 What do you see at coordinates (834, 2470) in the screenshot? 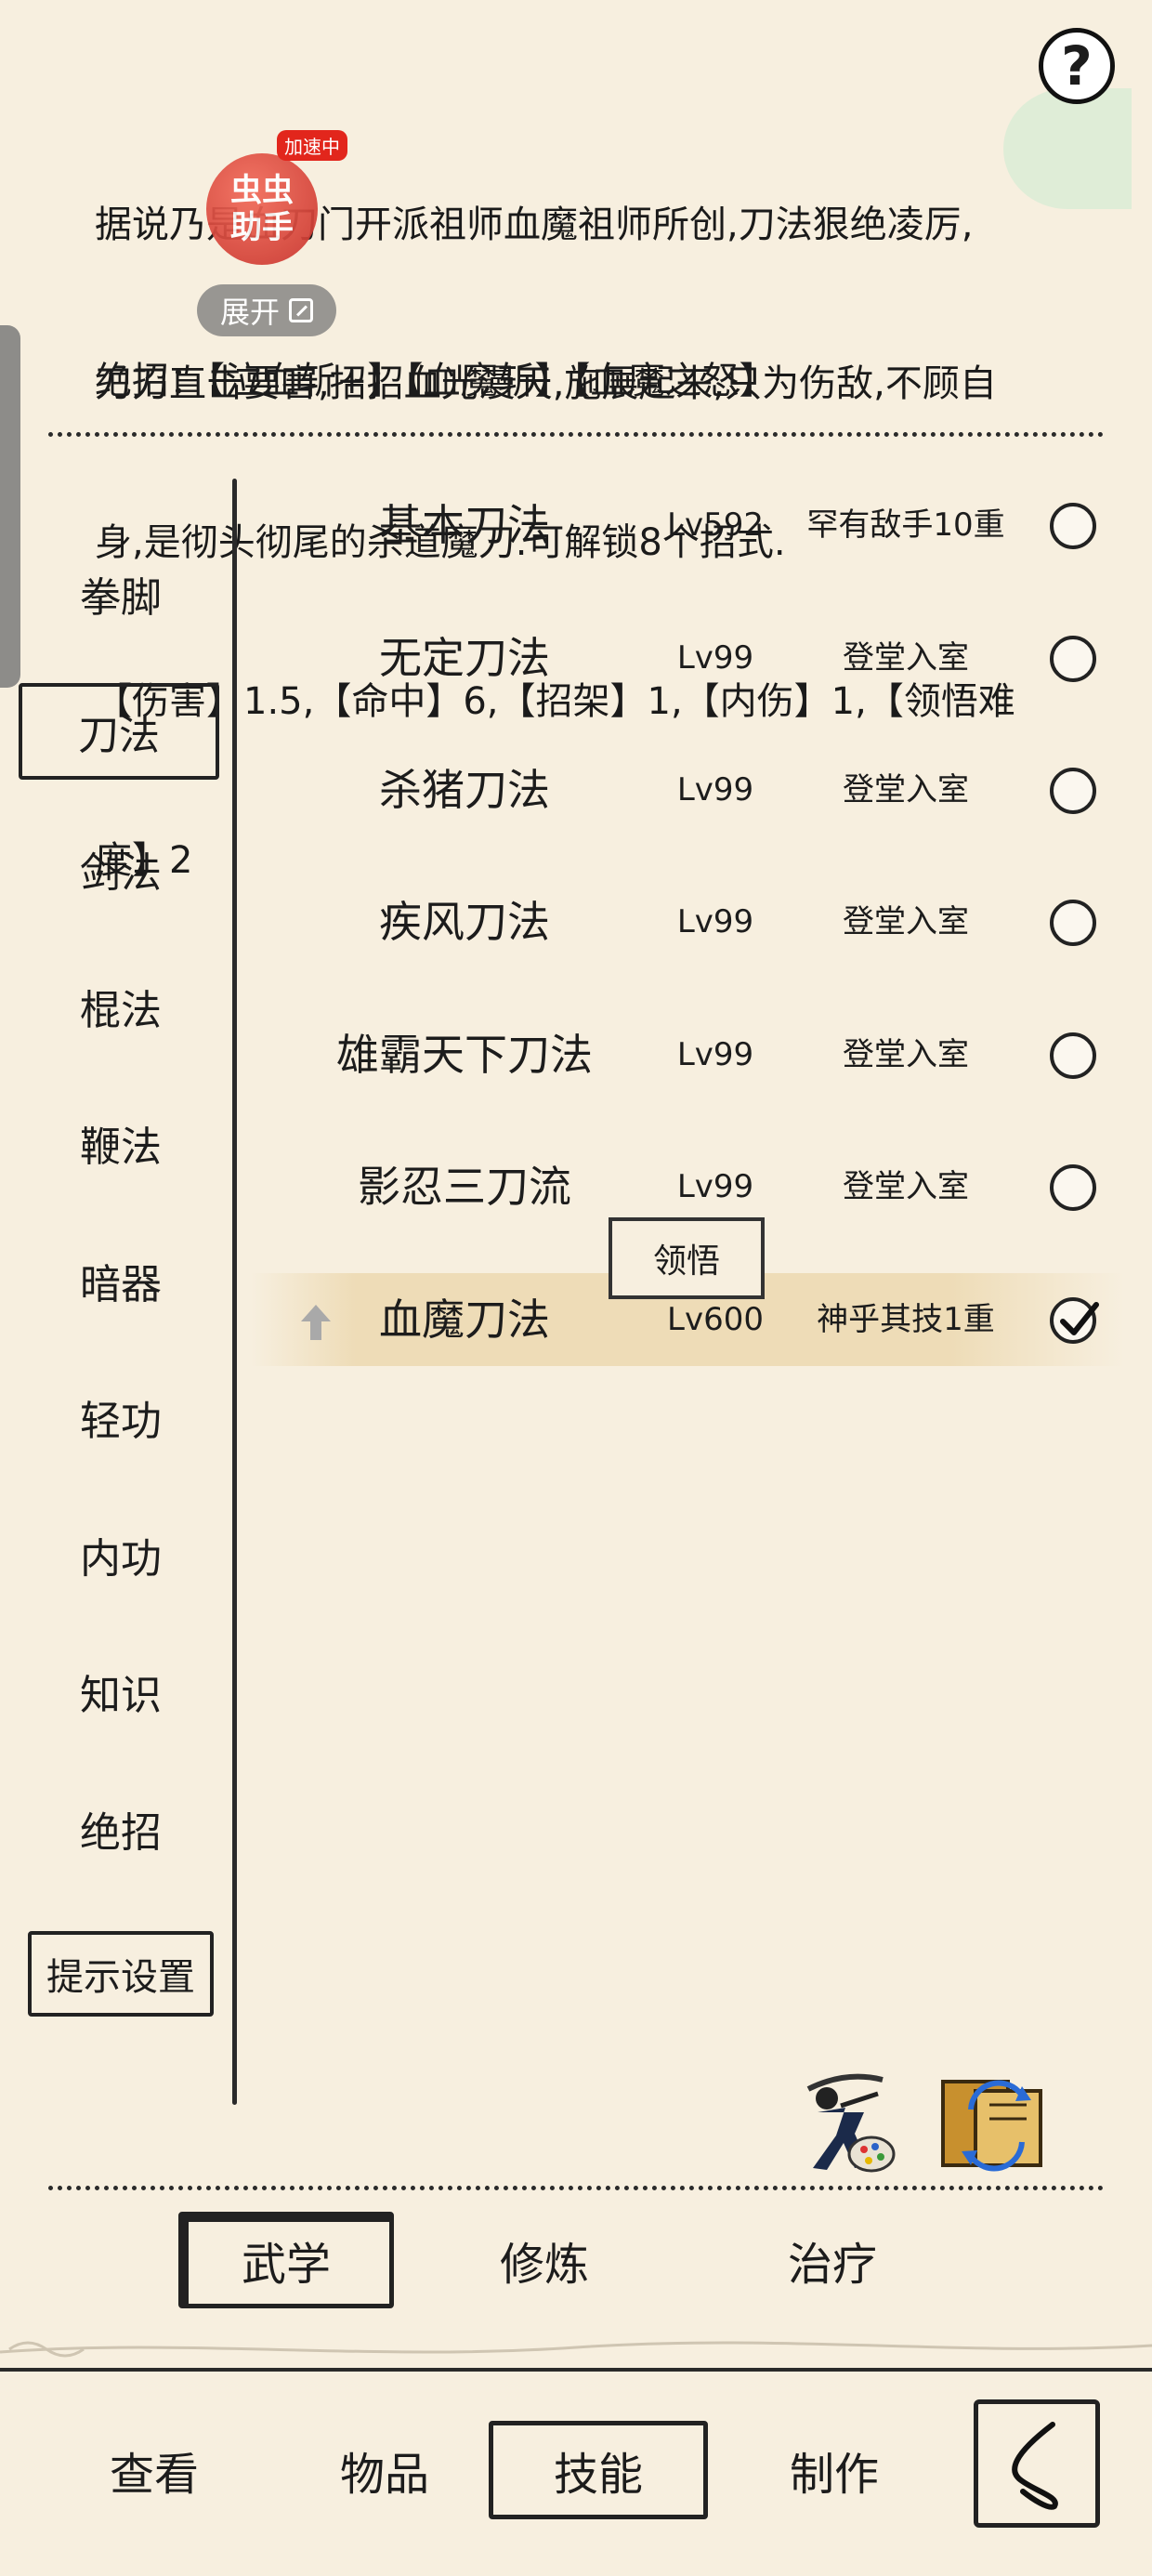
I see `main-tab: 制作` at bounding box center [834, 2470].